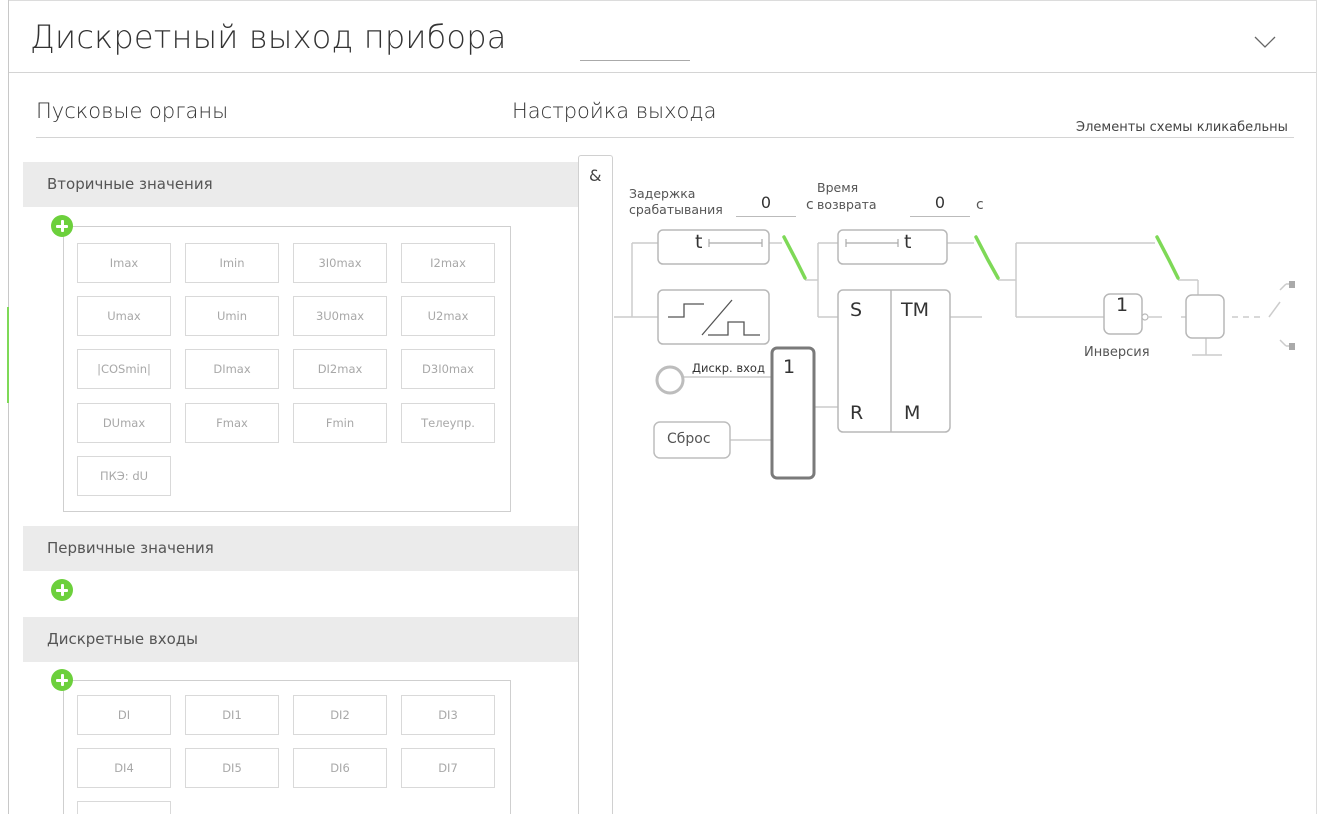 Image resolution: width=1317 pixels, height=814 pixels. Describe the element at coordinates (892, 247) in the screenshot. I see `return-delay-block` at that location.